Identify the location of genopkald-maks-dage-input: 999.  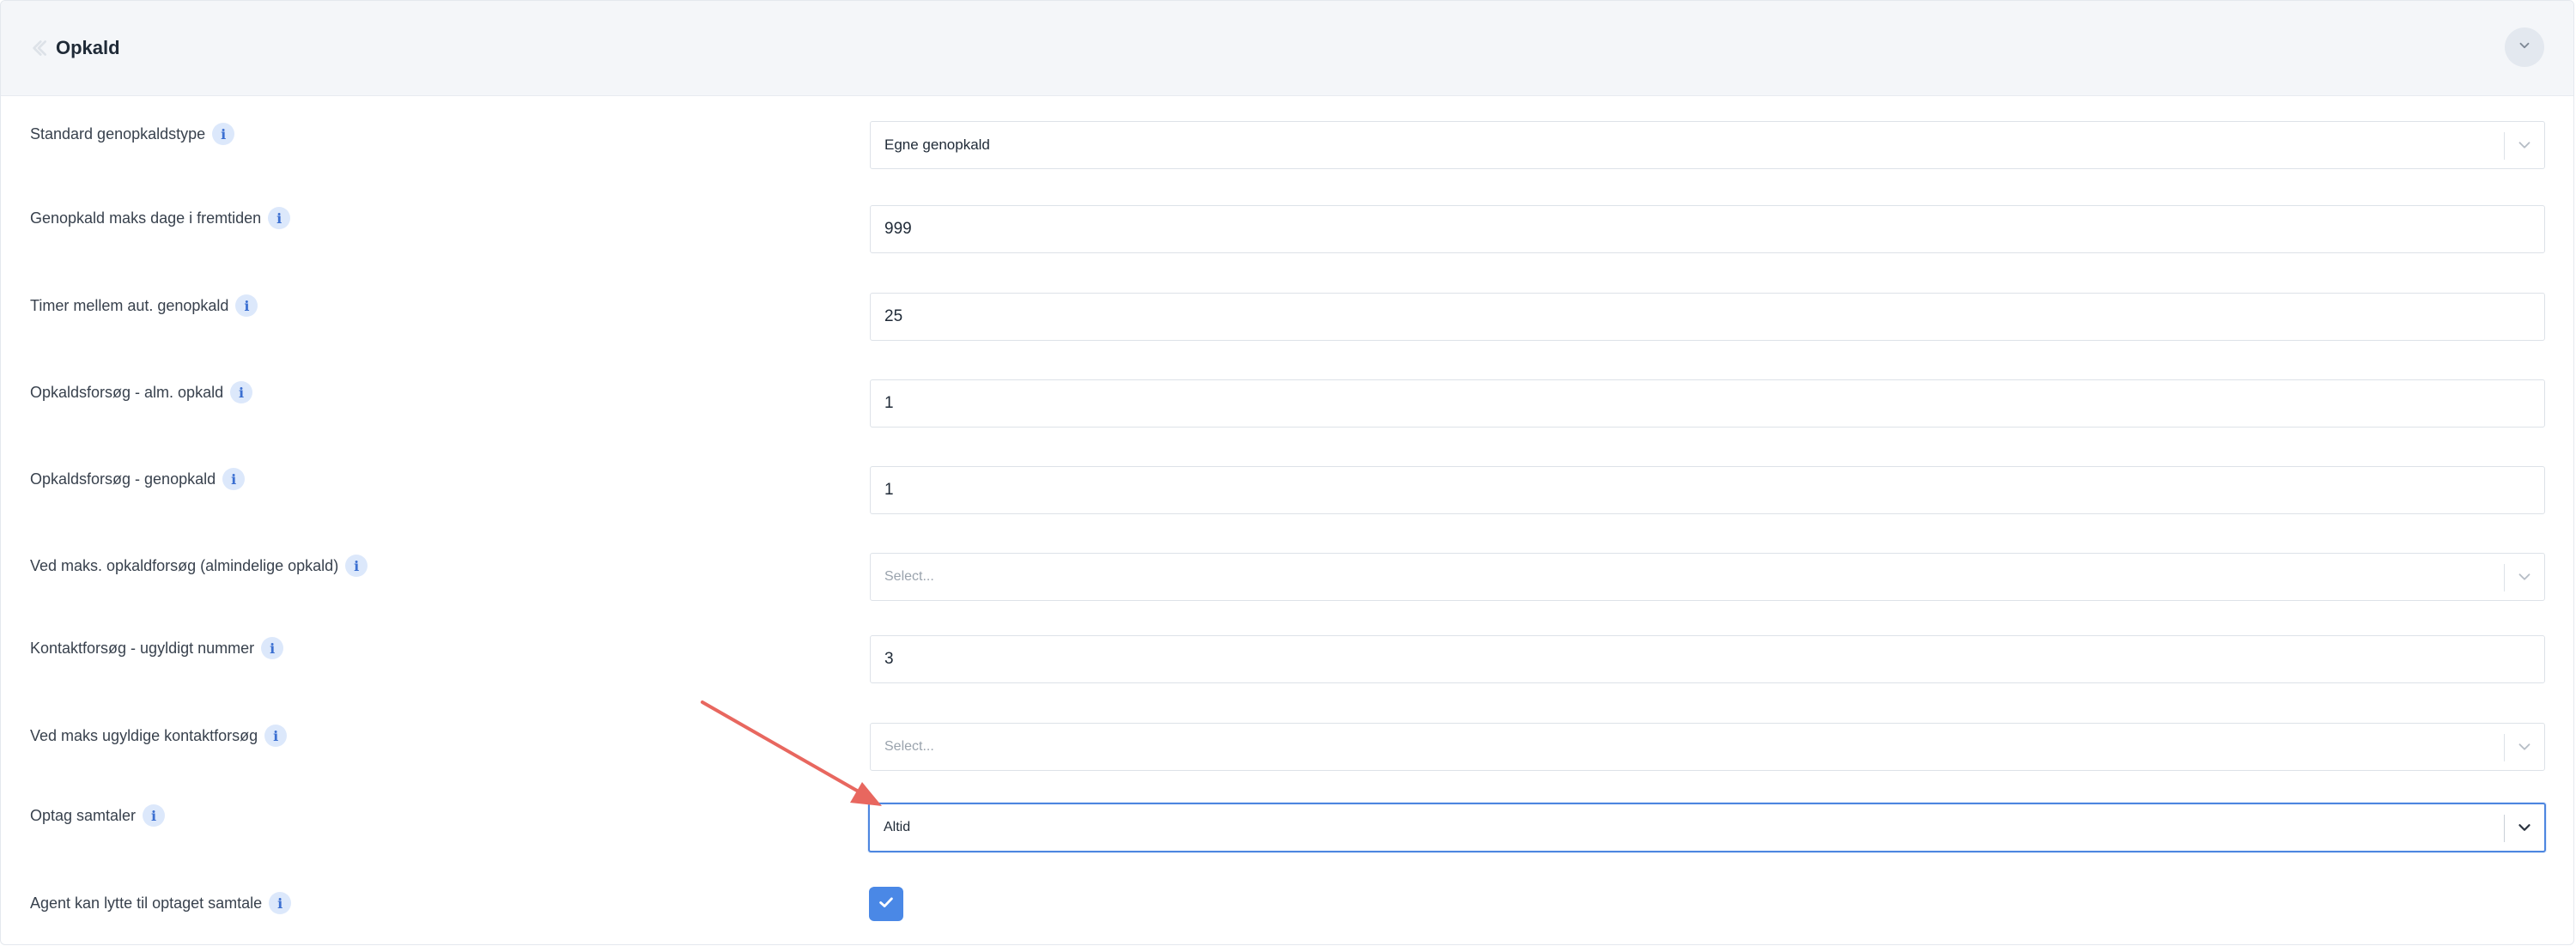
(1708, 229).